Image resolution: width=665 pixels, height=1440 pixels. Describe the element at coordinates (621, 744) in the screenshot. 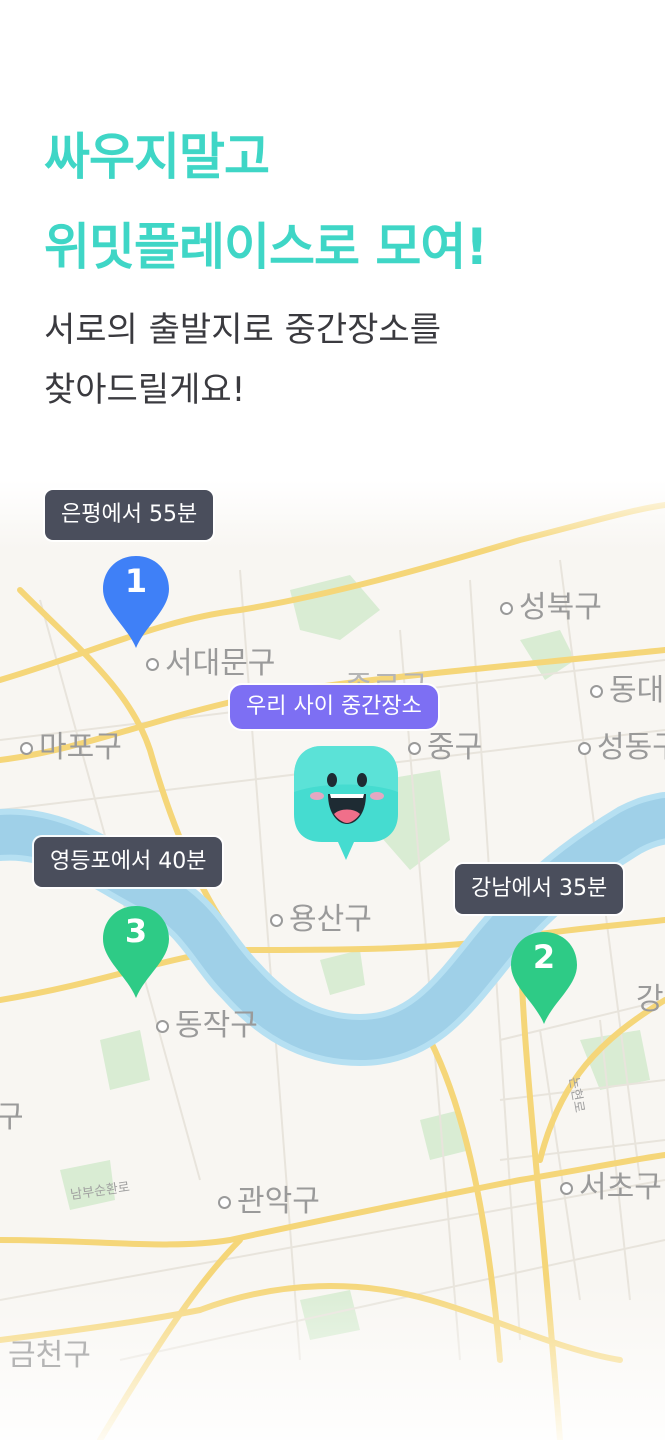

I see `district-label: 성동구` at that location.